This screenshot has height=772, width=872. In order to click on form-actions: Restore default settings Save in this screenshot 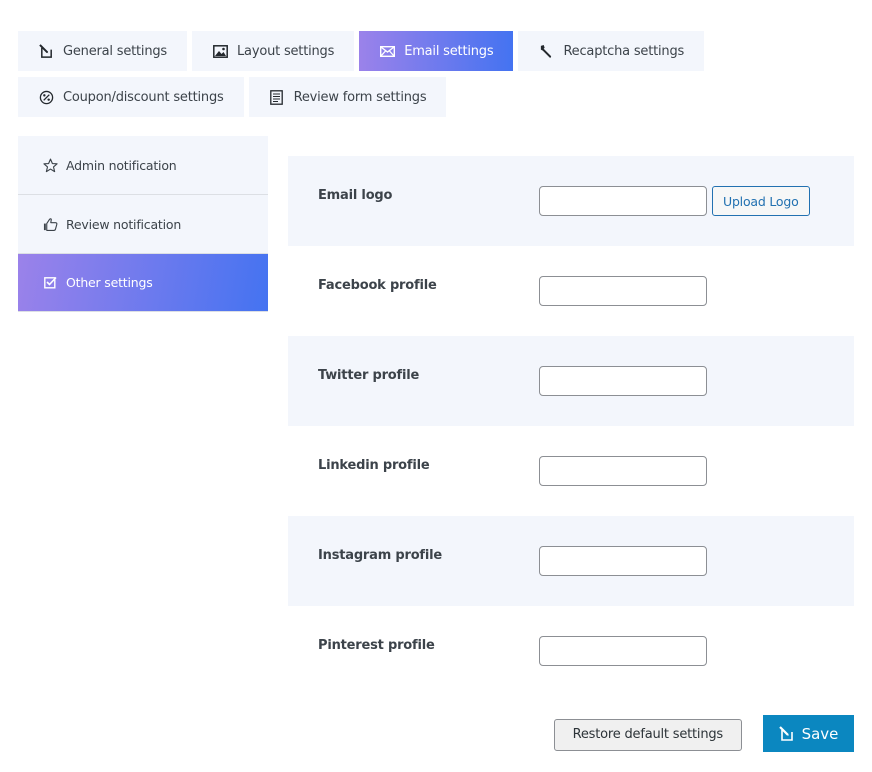, I will do `click(703, 733)`.